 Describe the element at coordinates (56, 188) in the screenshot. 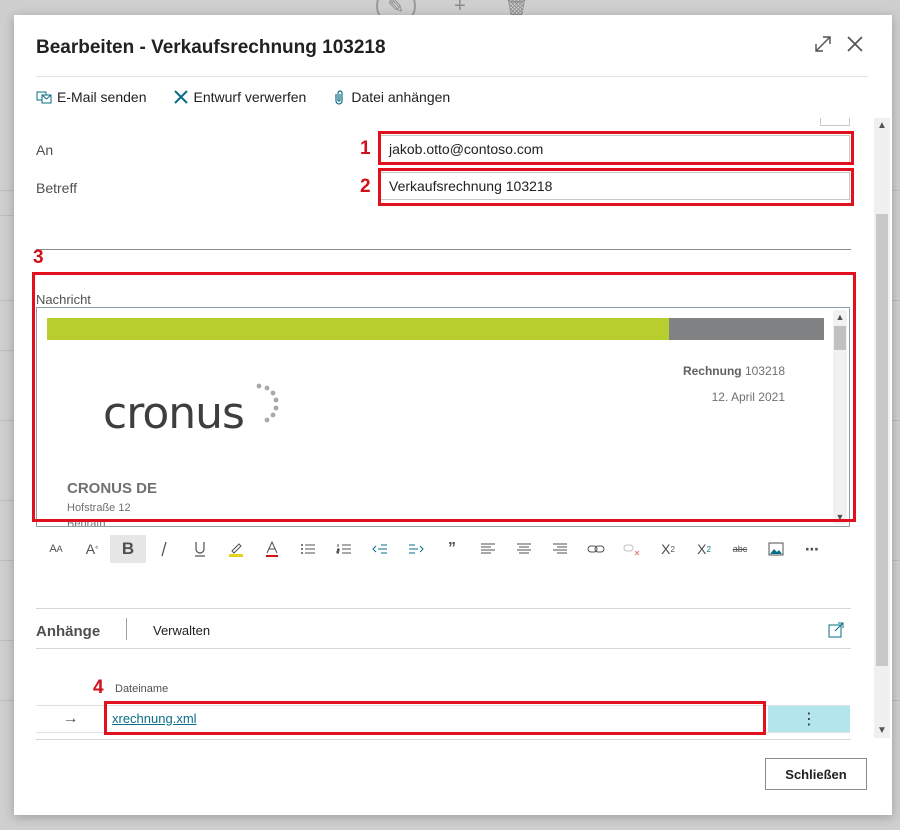

I see `subject-label: Betreff` at that location.